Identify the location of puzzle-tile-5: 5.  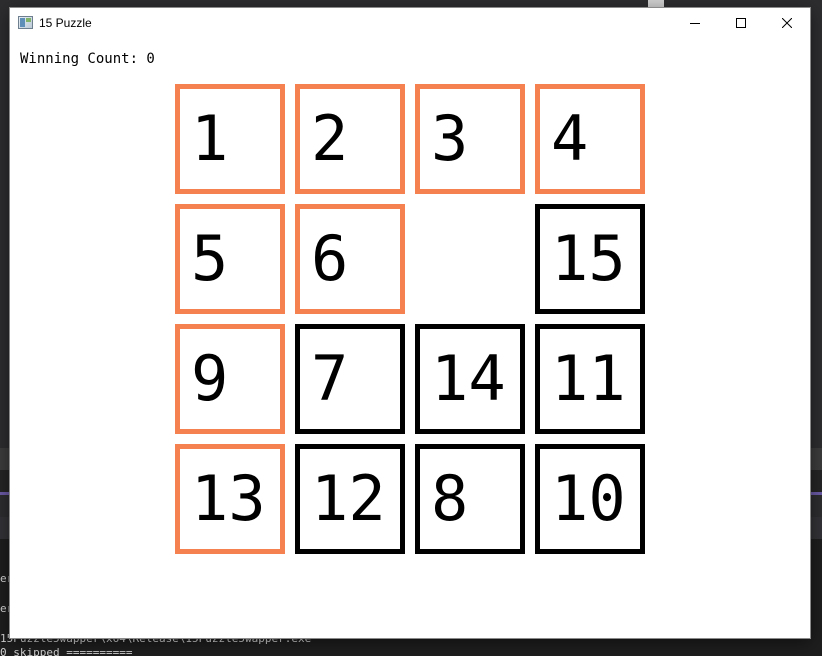
(230, 259).